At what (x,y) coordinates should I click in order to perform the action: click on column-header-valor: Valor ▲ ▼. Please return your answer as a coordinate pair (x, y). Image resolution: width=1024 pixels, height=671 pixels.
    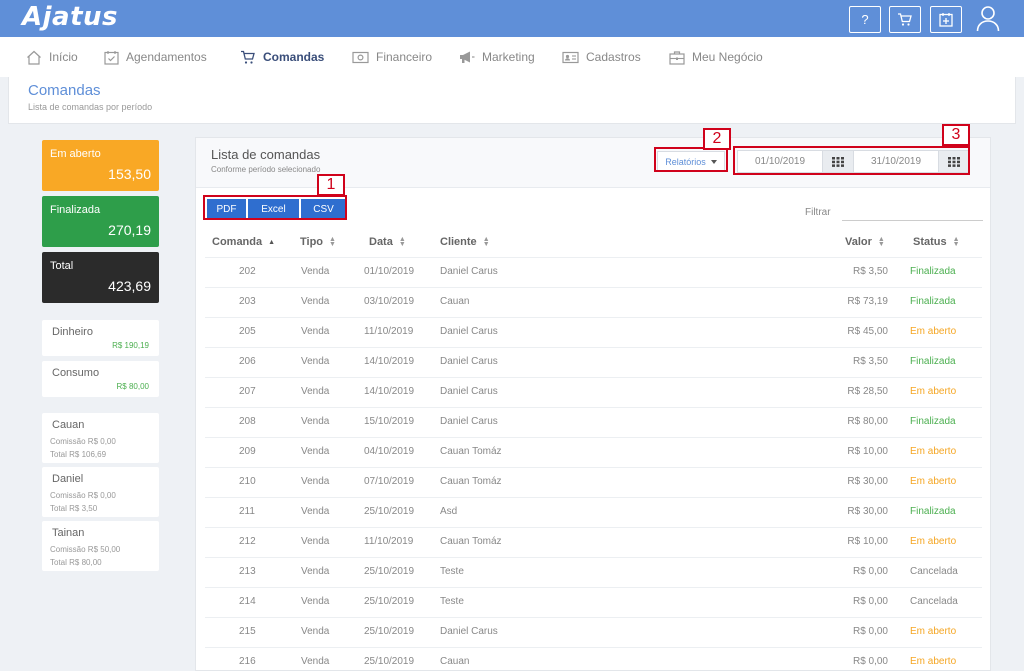
    Looking at the image, I should click on (865, 242).